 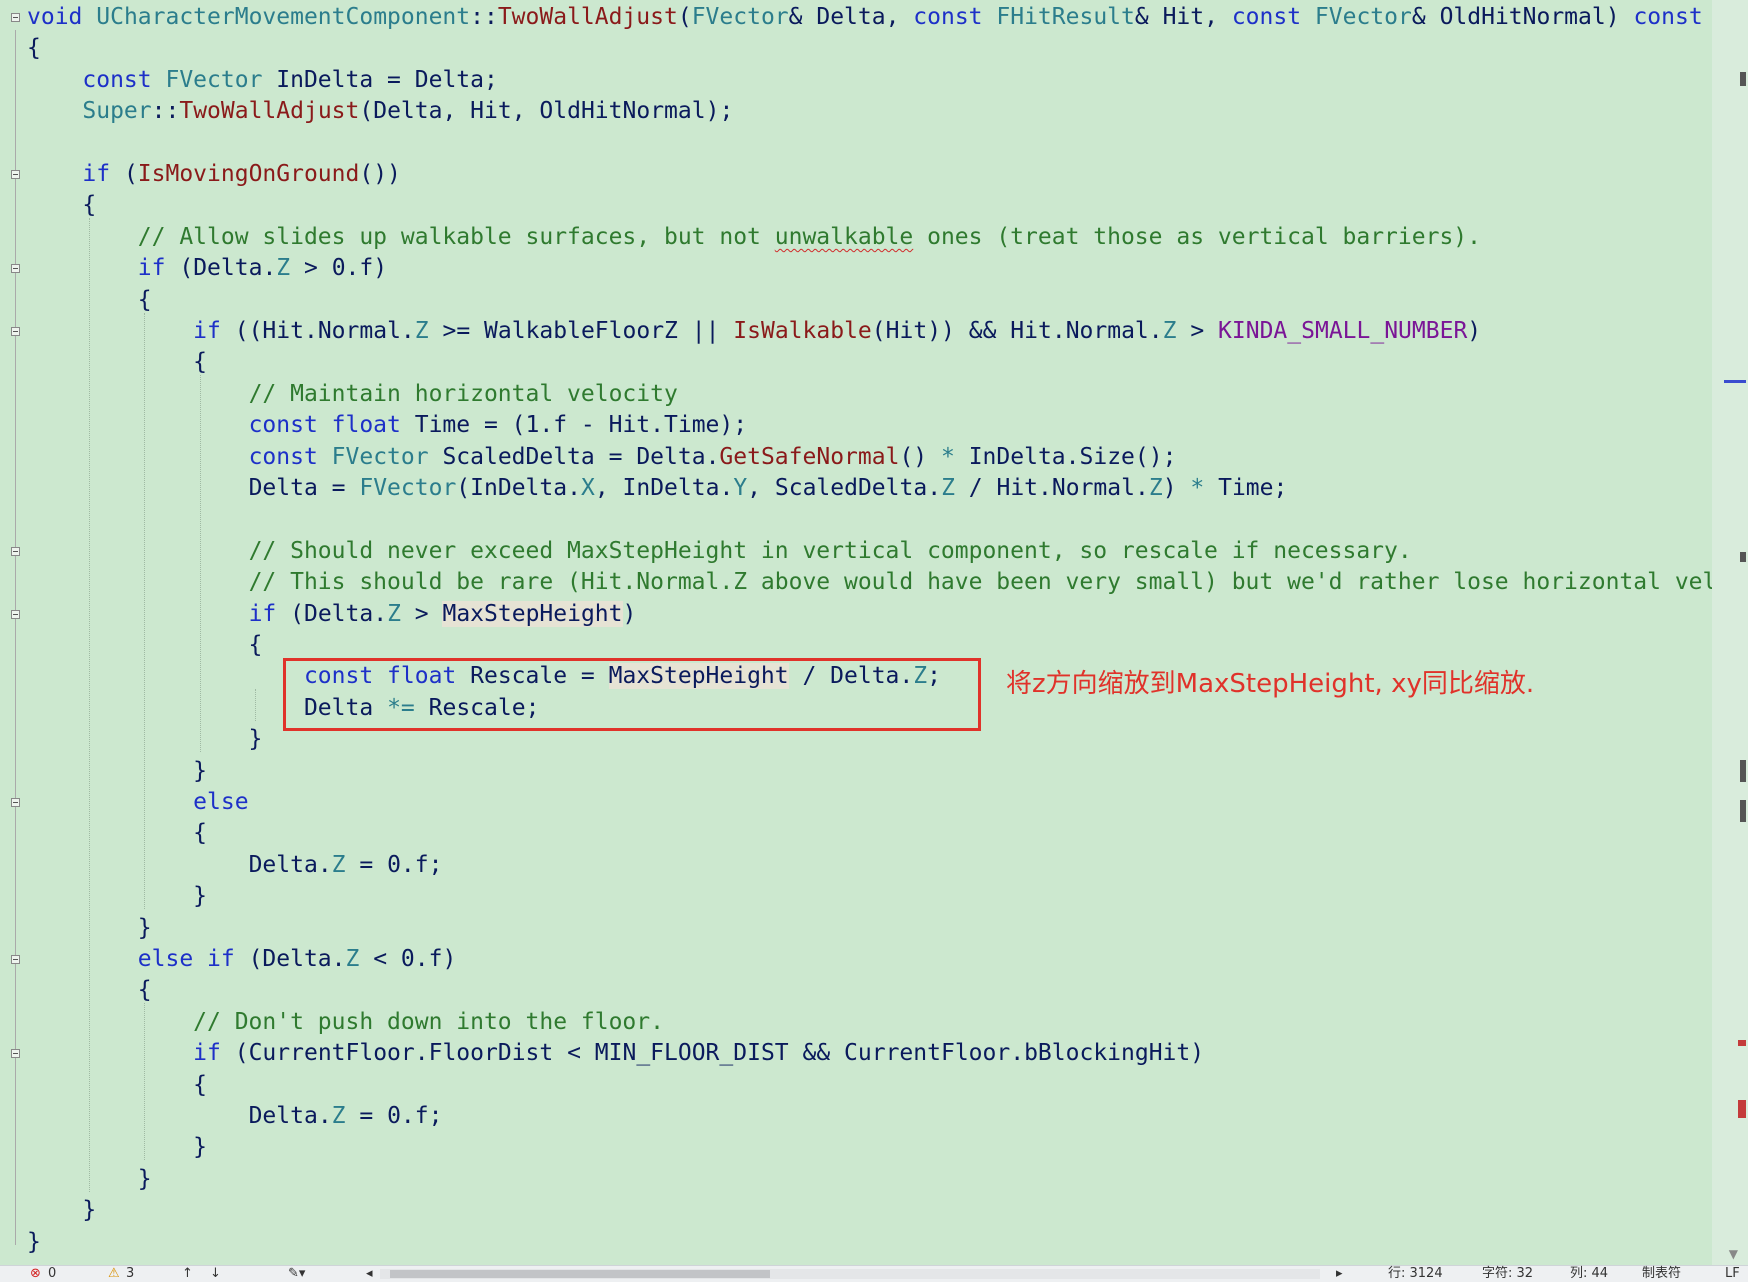 What do you see at coordinates (408, 959) in the screenshot?
I see `code-token: < 0.f)` at bounding box center [408, 959].